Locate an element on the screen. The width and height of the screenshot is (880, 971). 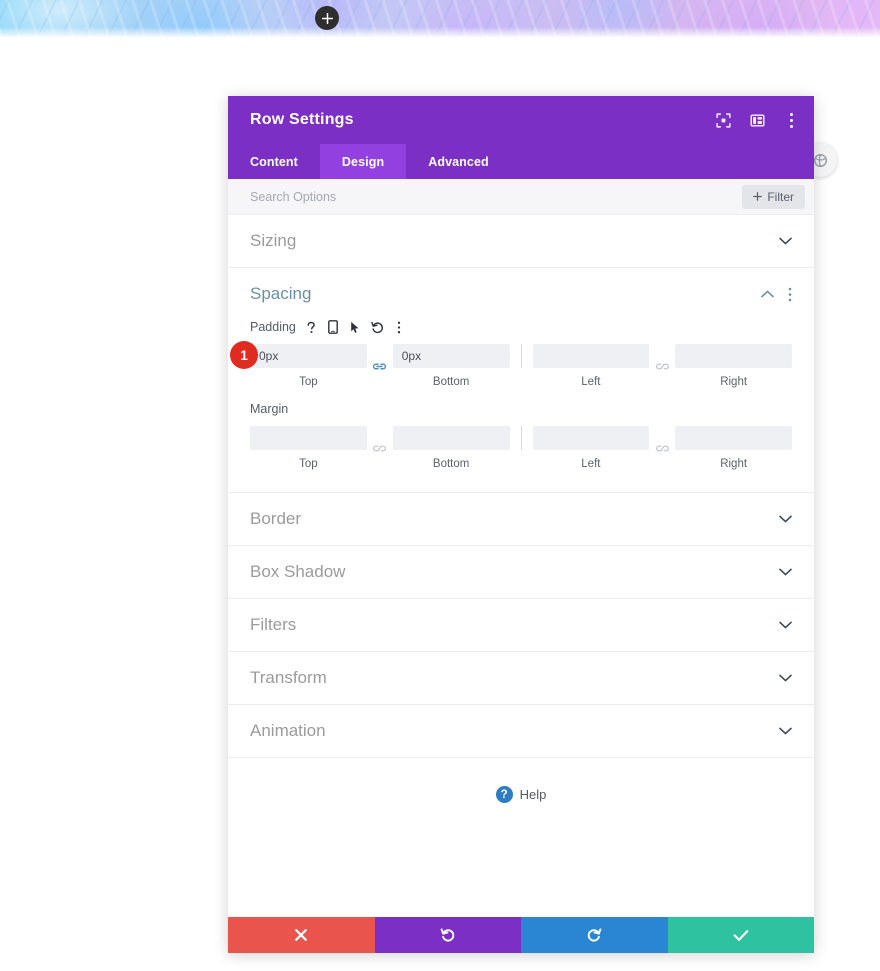
margin-left-right-link-icon is located at coordinates (662, 448).